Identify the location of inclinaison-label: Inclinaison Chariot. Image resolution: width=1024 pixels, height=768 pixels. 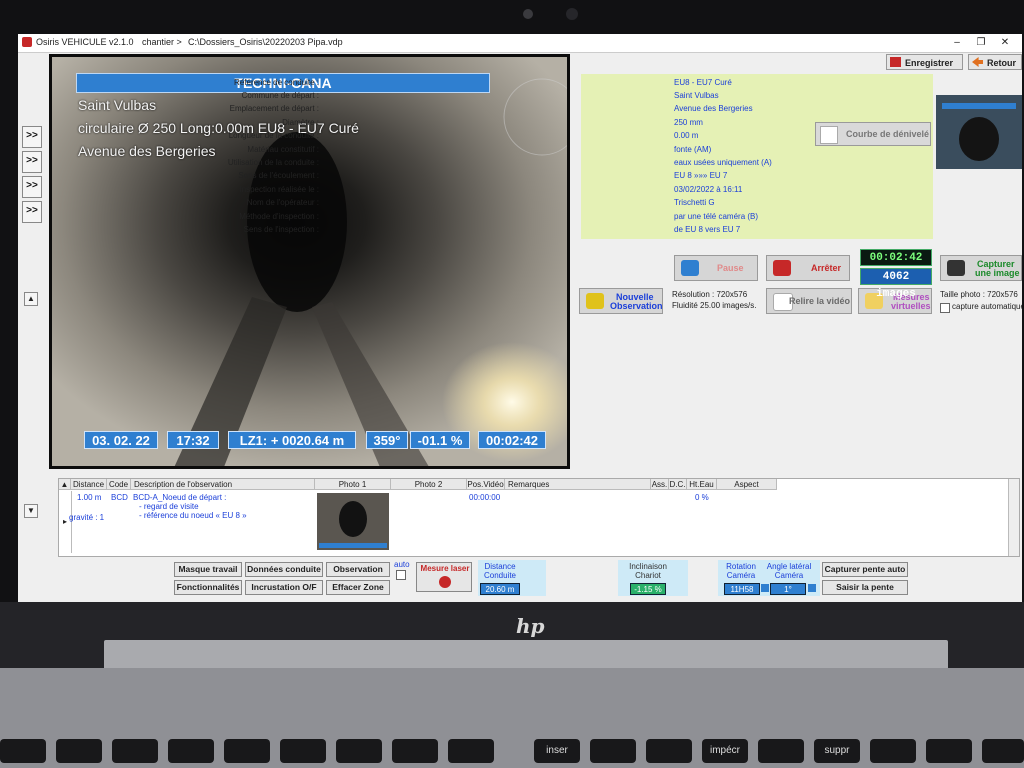
(648, 571).